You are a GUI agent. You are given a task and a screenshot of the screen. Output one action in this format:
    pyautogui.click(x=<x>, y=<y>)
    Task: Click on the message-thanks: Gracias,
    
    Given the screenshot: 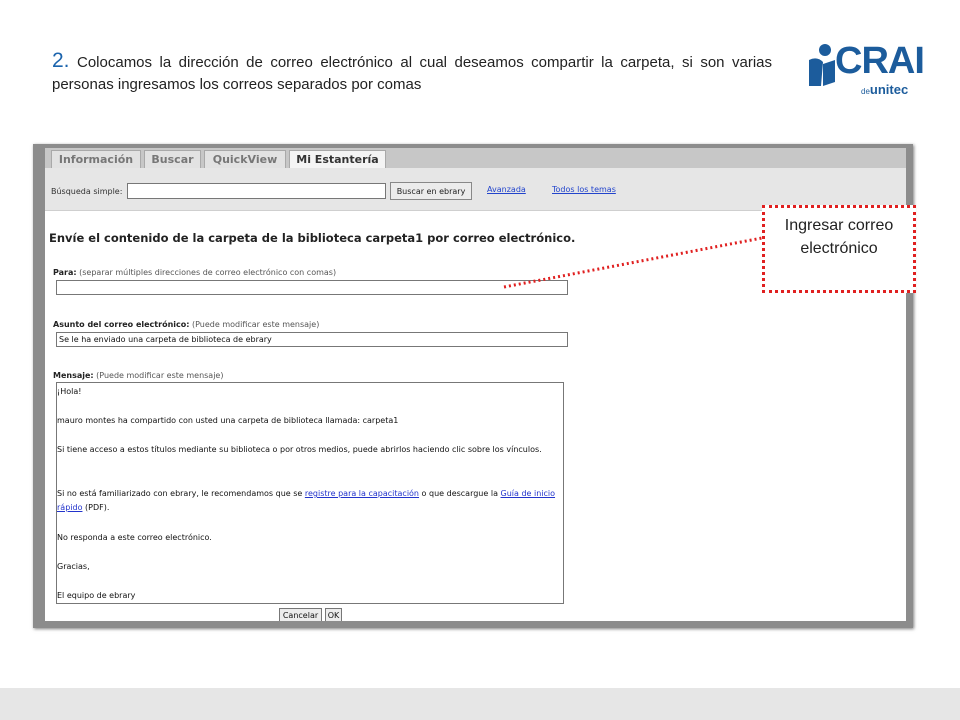 What is the action you would take?
    pyautogui.click(x=73, y=566)
    